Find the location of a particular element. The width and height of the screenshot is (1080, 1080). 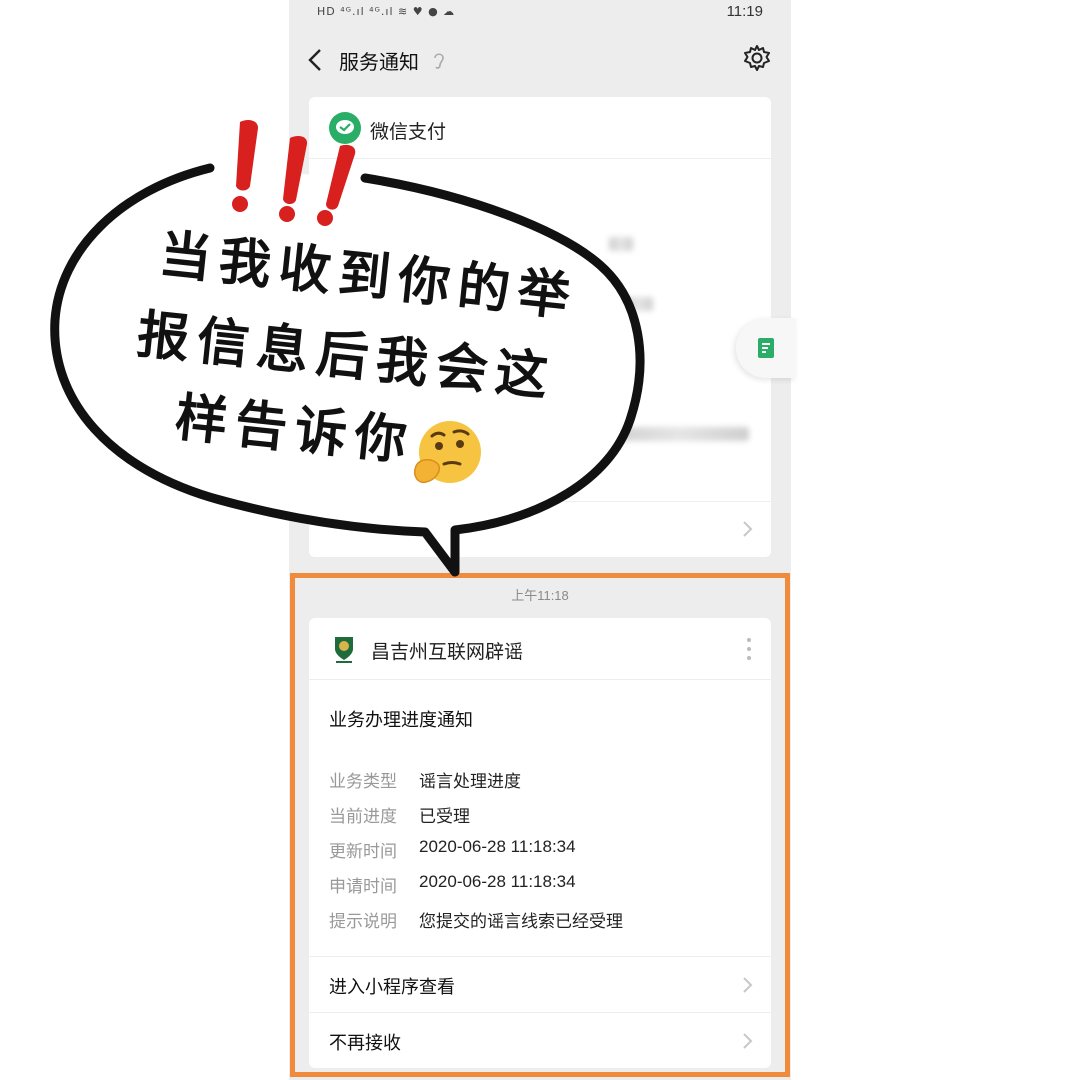

card-header: 微信支付 is located at coordinates (540, 128).